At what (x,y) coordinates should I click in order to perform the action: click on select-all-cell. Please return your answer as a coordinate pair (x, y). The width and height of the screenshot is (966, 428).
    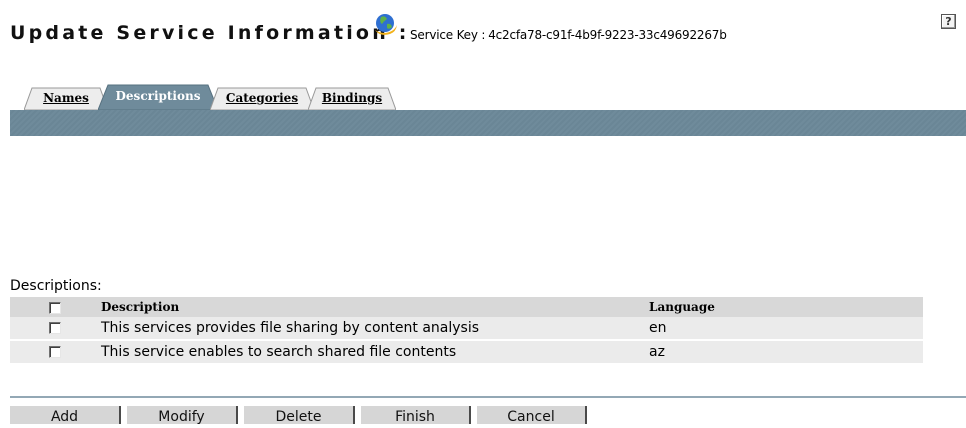
    Looking at the image, I should click on (55, 307).